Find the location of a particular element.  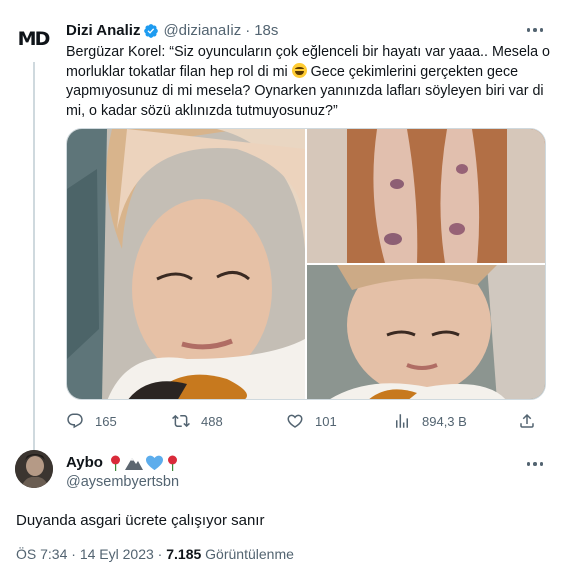

reply-count: 165 is located at coordinates (106, 421).